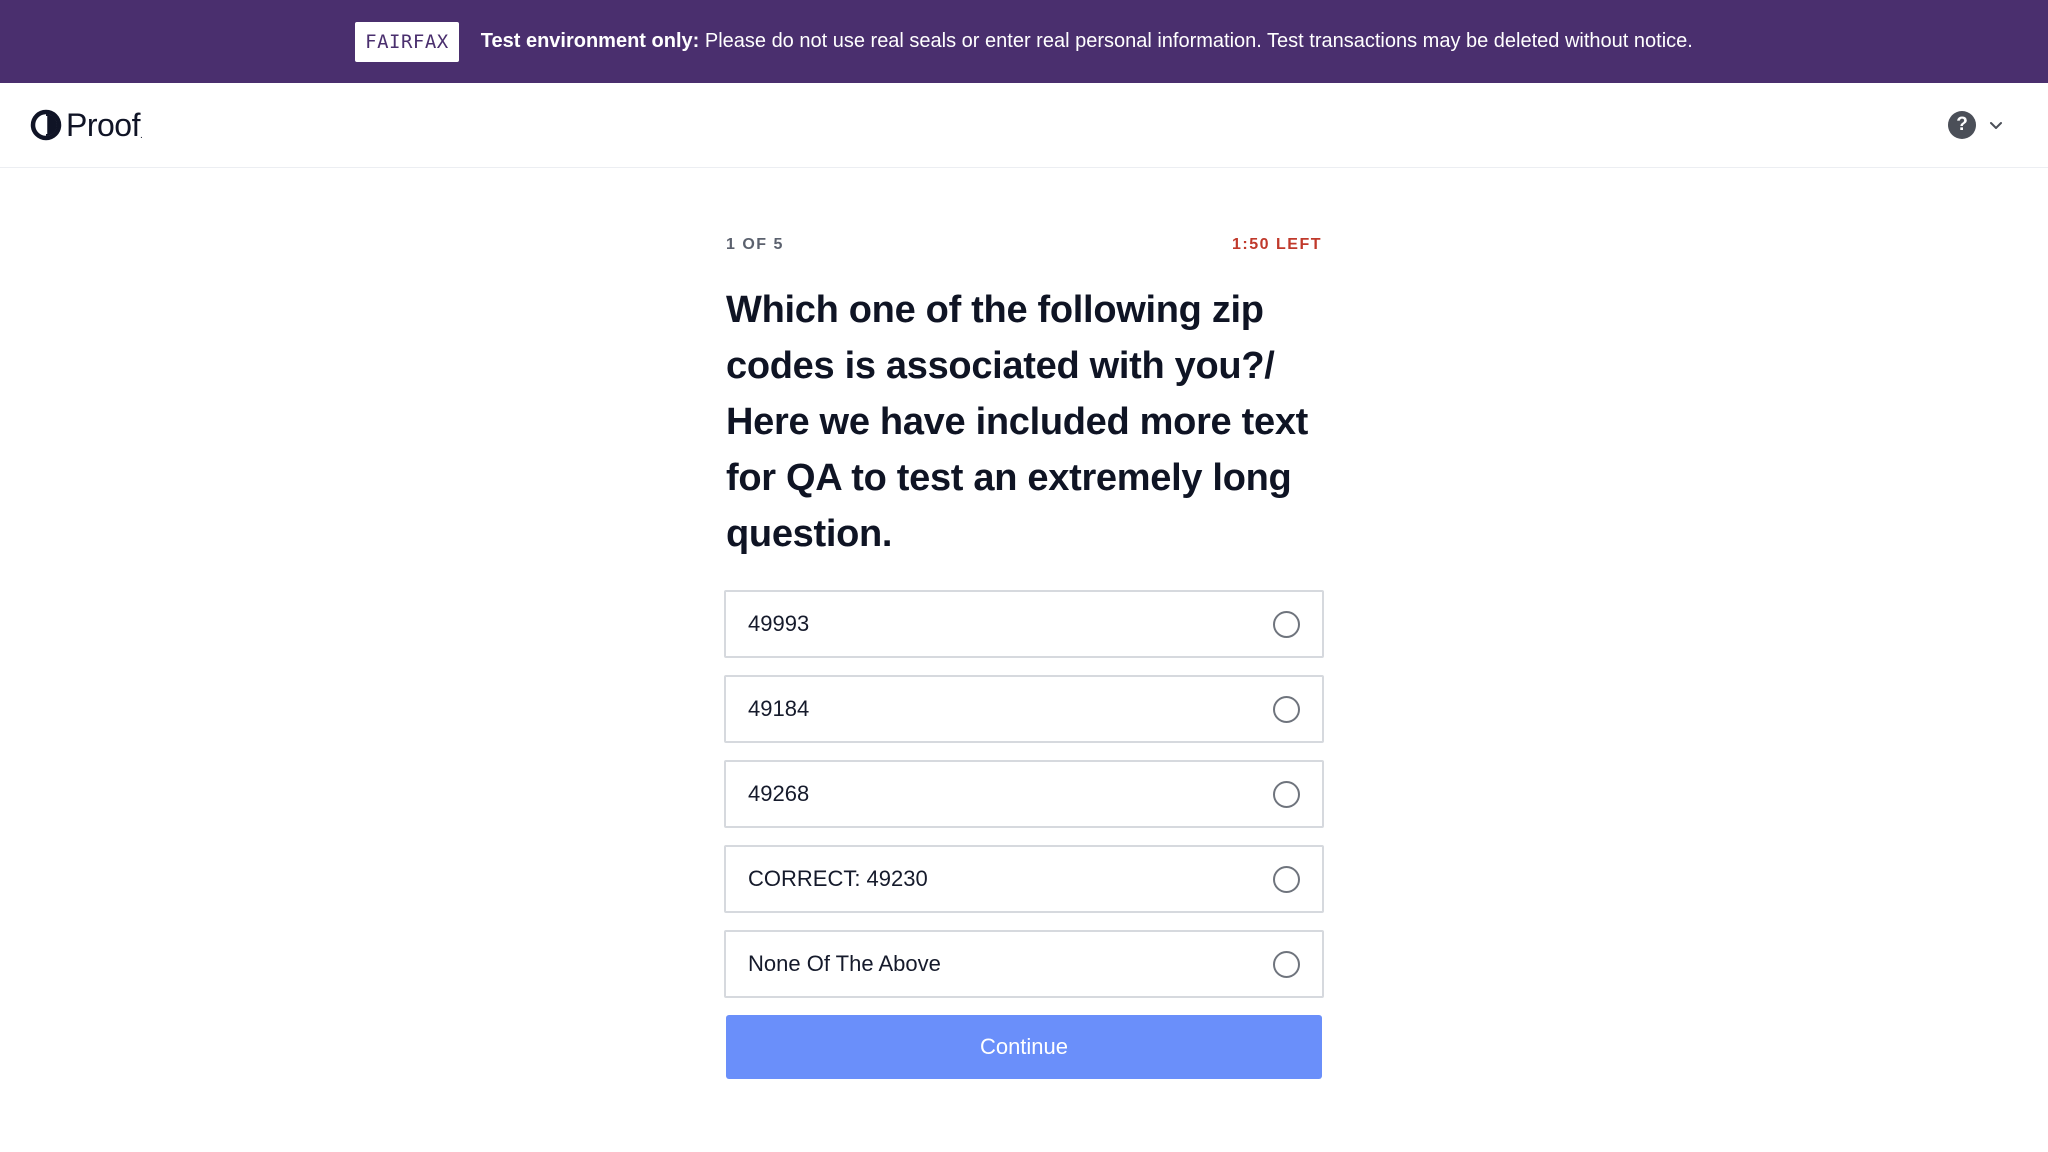  Describe the element at coordinates (779, 708) in the screenshot. I see `answer-option-label: 49184` at that location.